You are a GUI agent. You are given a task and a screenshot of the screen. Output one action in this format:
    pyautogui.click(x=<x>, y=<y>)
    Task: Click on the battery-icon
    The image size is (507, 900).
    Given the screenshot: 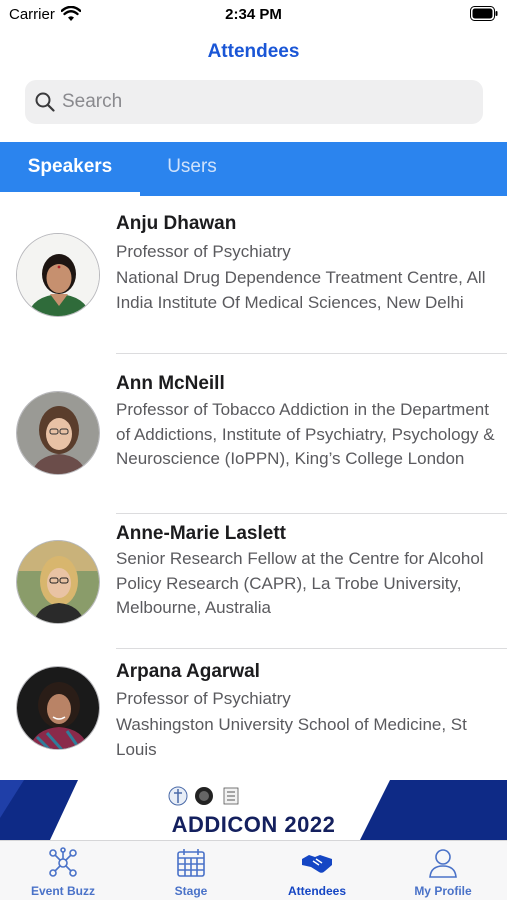 What is the action you would take?
    pyautogui.click(x=484, y=13)
    